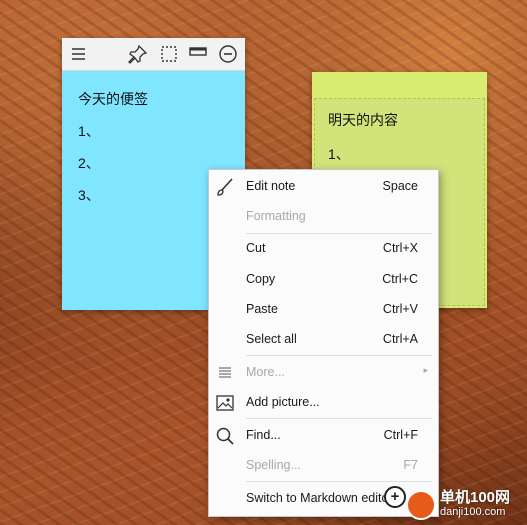 This screenshot has height=525, width=527. What do you see at coordinates (113, 99) in the screenshot?
I see `note-title: 今天的便签` at bounding box center [113, 99].